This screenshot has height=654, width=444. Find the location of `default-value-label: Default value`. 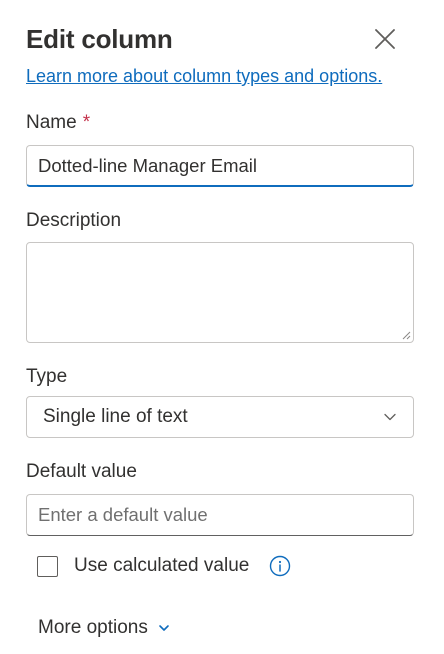

default-value-label: Default value is located at coordinates (81, 471).